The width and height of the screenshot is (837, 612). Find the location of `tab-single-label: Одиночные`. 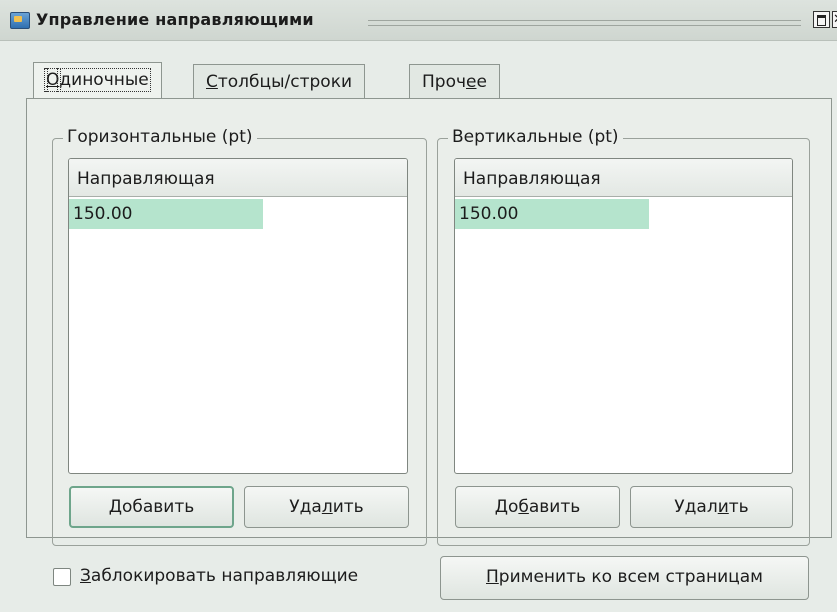

tab-single-label: Одиночные is located at coordinates (97, 80).